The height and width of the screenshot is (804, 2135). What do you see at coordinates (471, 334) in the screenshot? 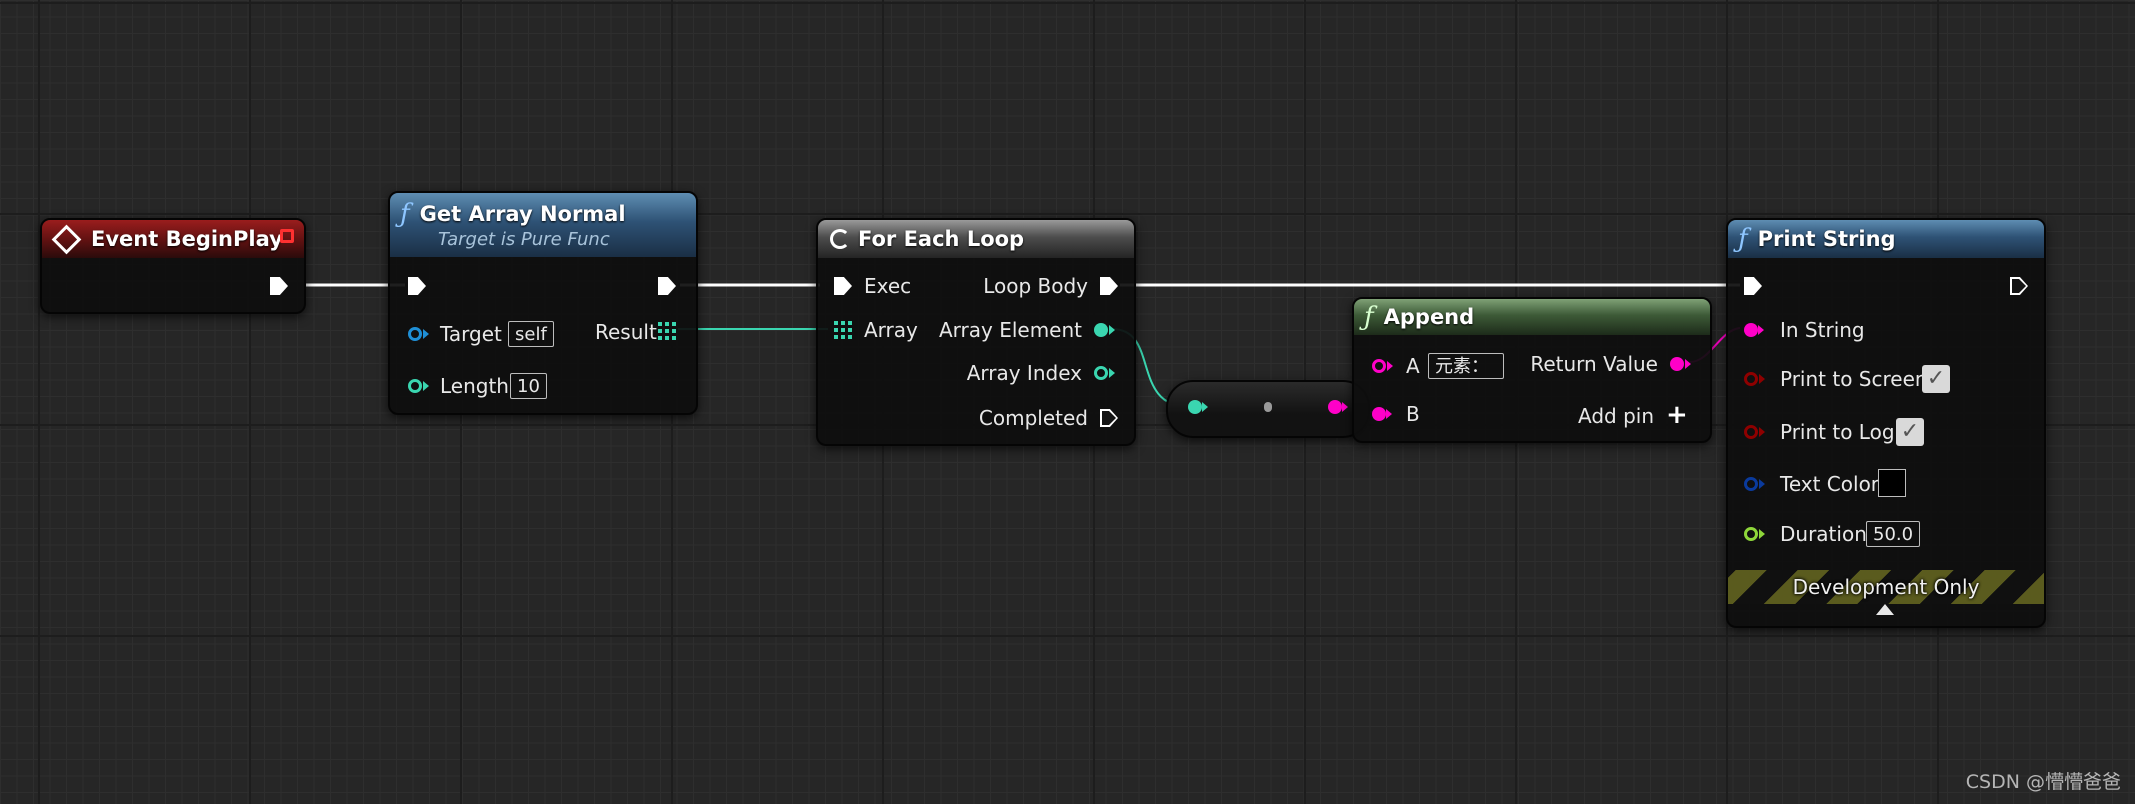
I see `target-label: Target` at bounding box center [471, 334].